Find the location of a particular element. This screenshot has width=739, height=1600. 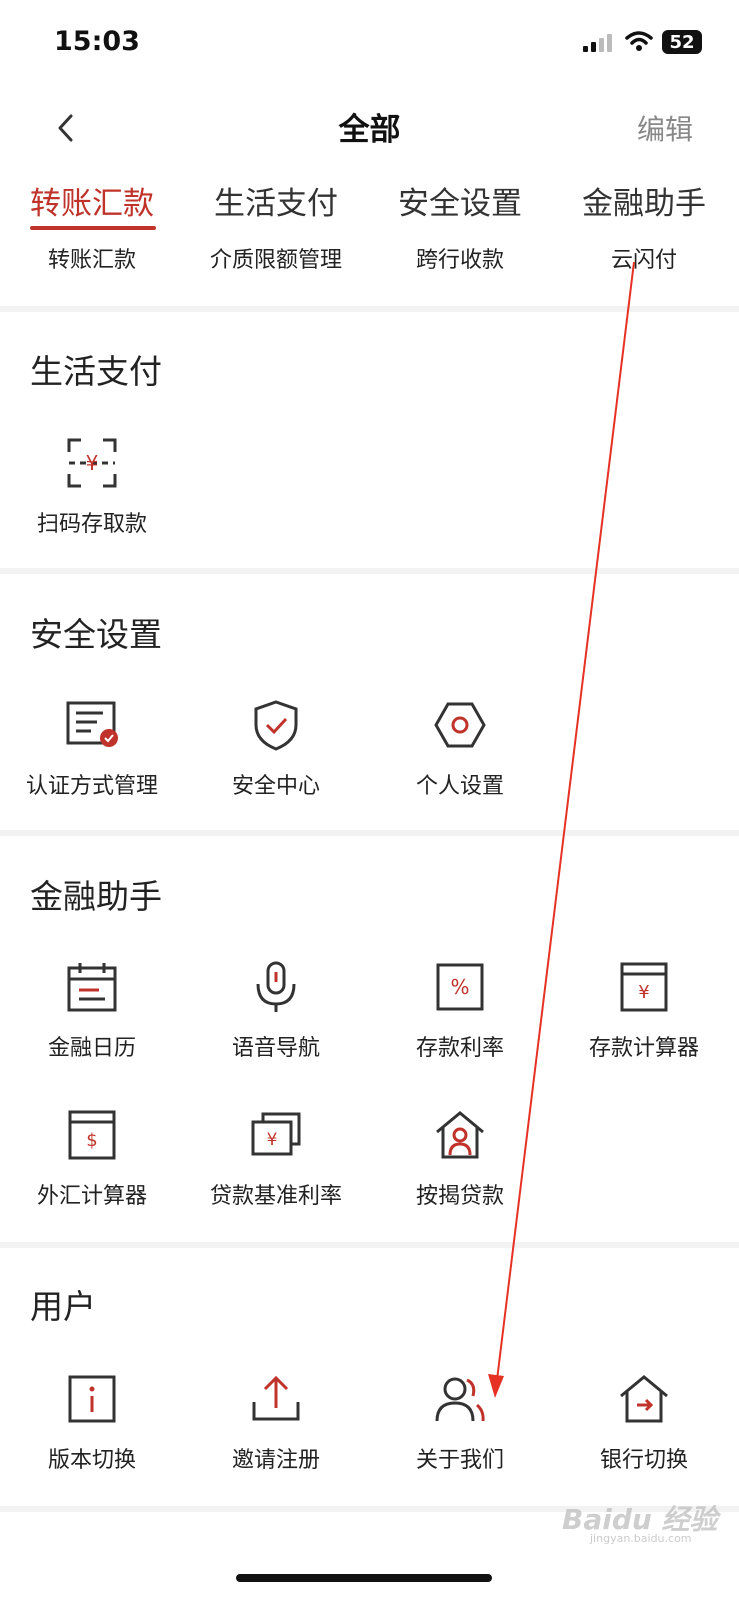

item-label: 个人设置 is located at coordinates (459, 786).